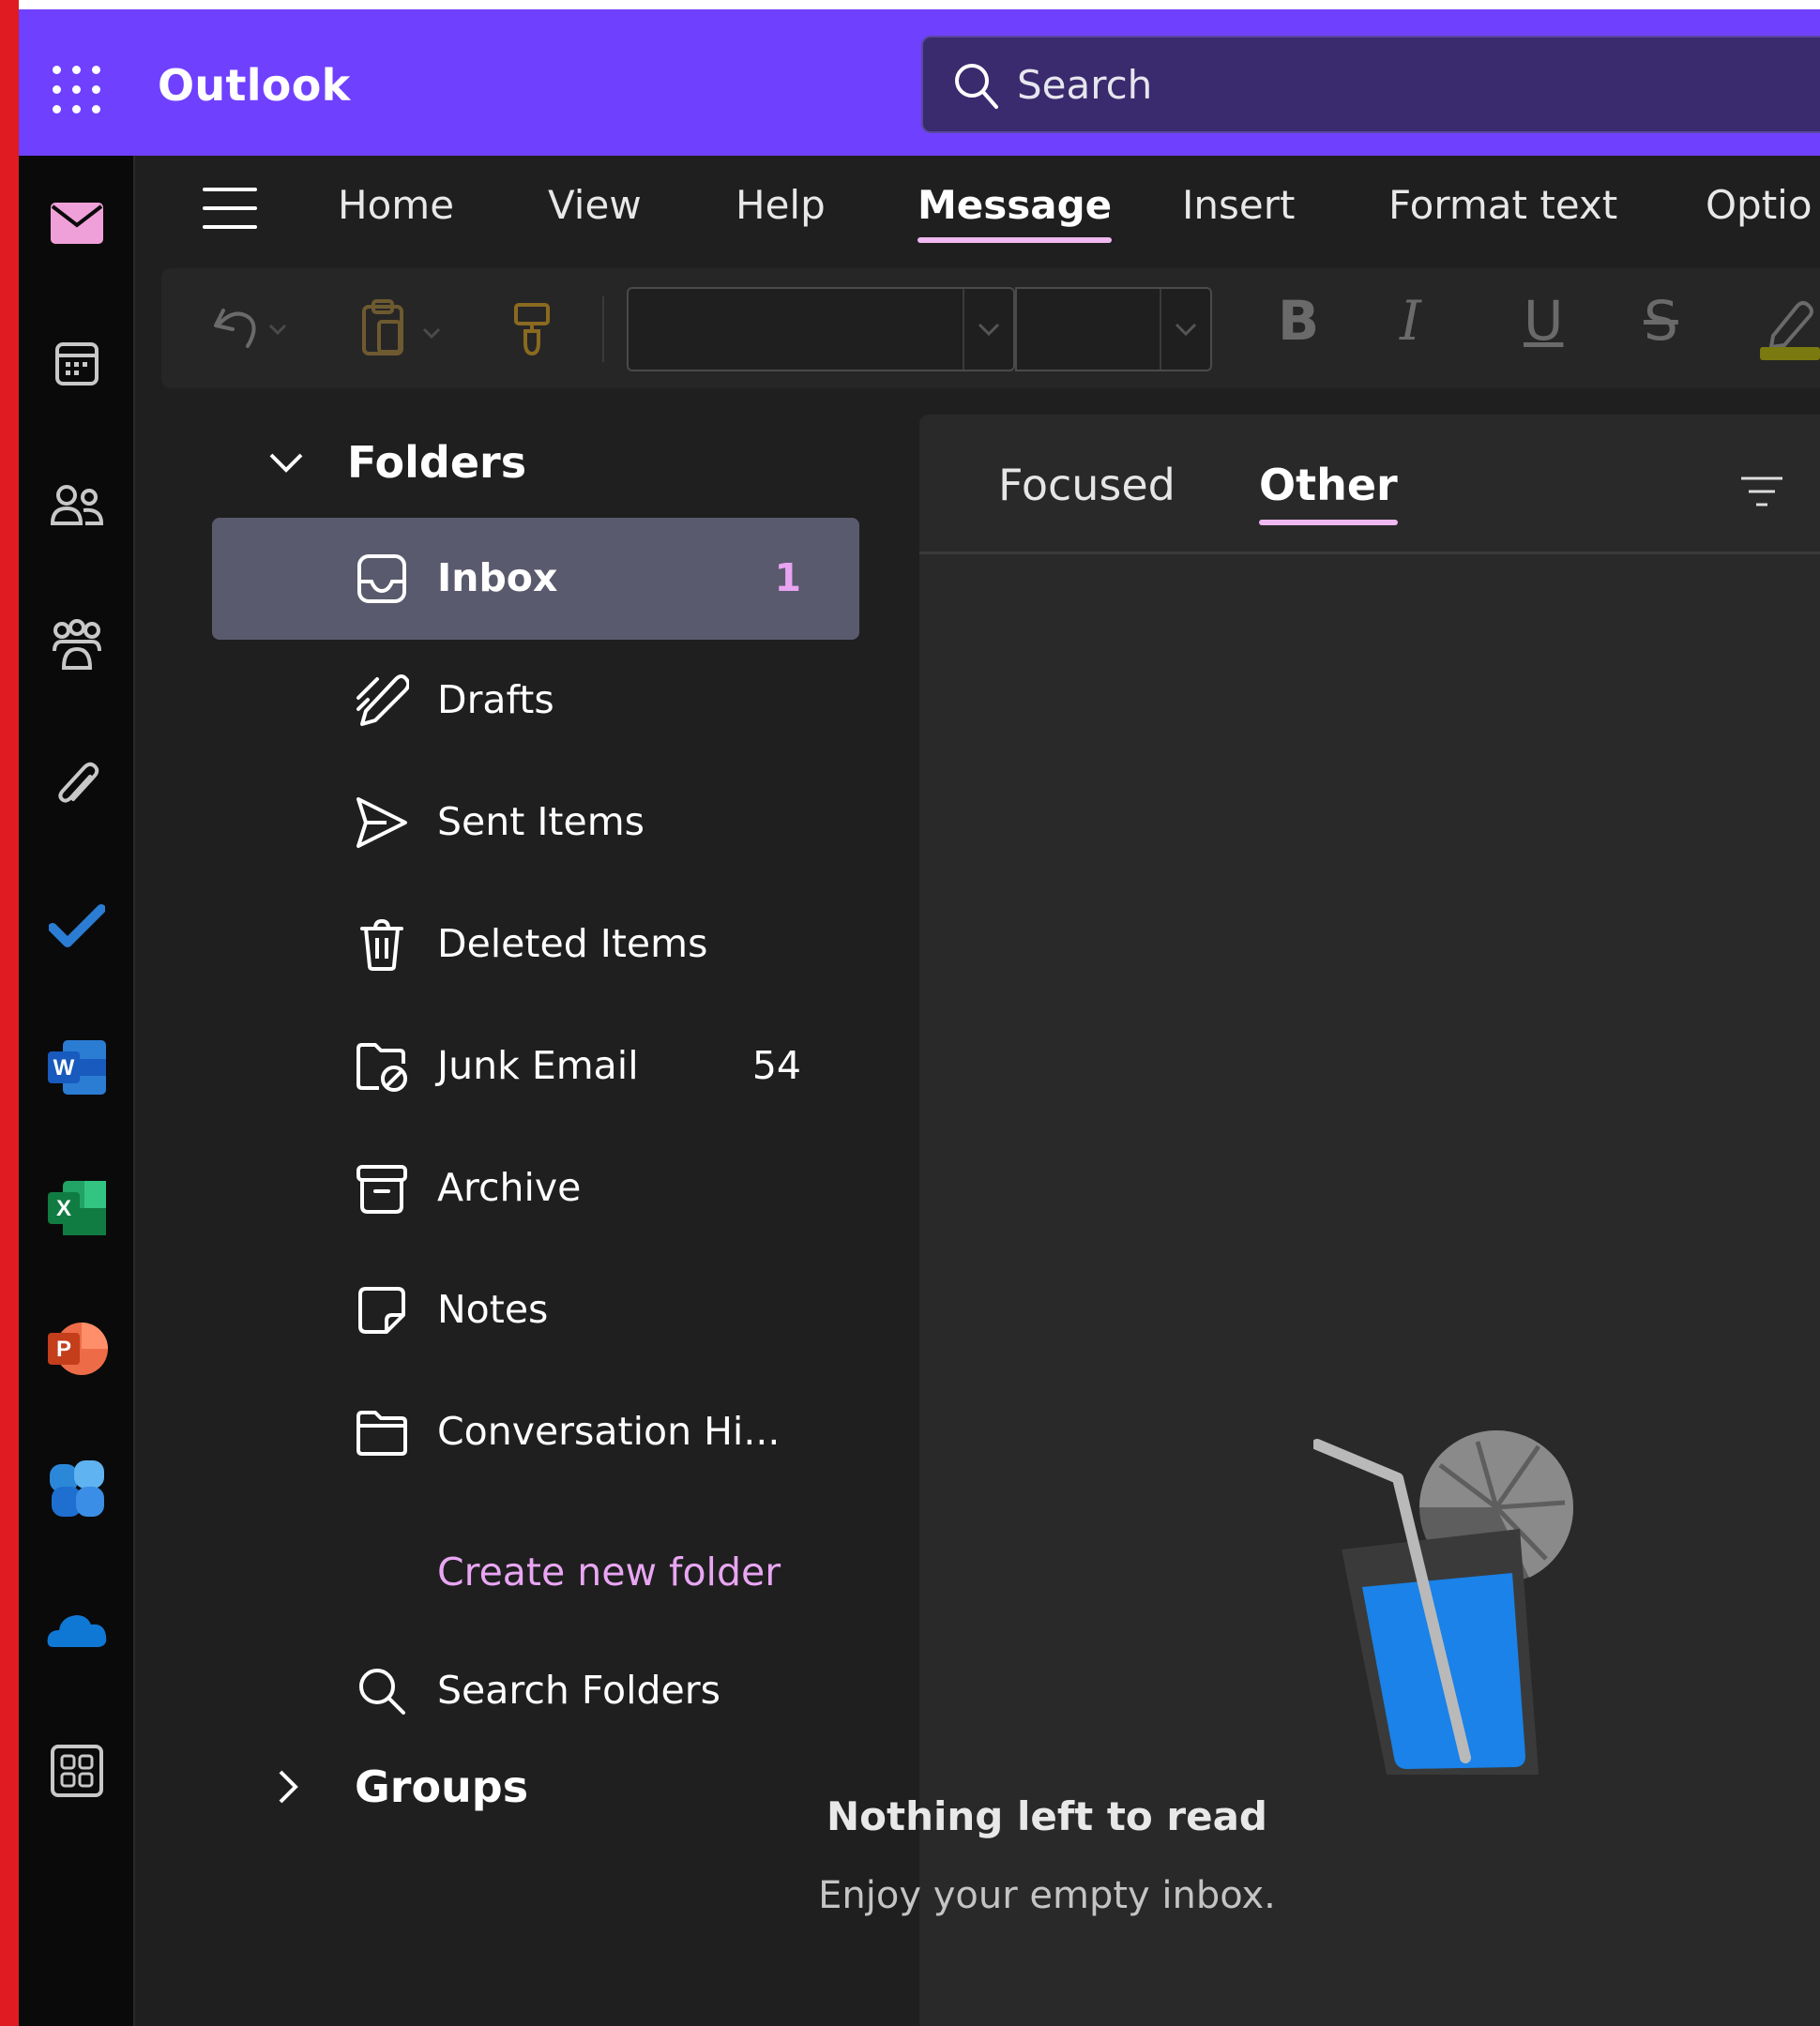 This screenshot has height=2026, width=1820. Describe the element at coordinates (288, 1787) in the screenshot. I see `chevron-right-icon` at that location.